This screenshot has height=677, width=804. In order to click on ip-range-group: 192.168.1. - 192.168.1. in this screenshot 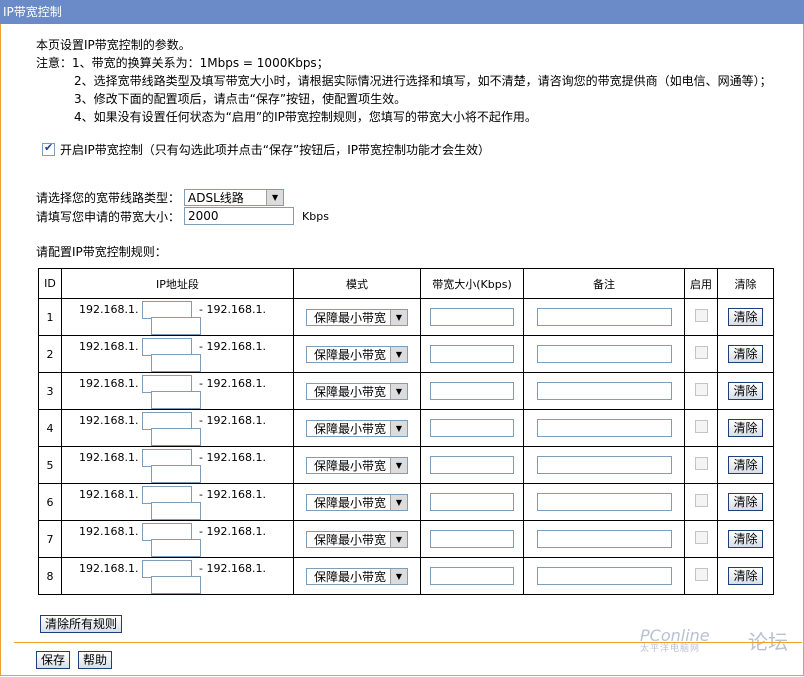, I will do `click(177, 391)`.